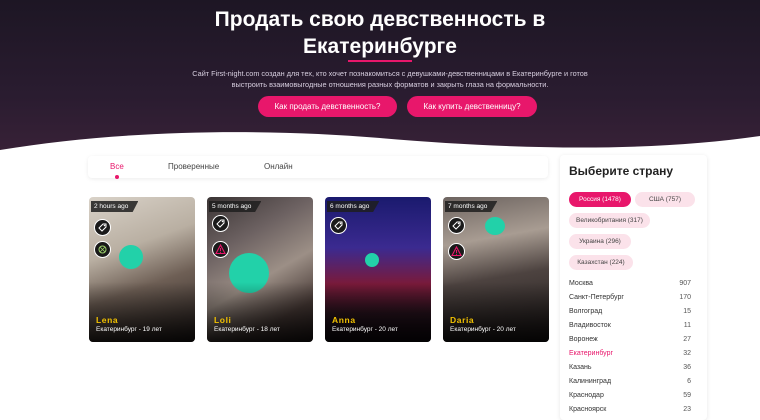 This screenshot has height=420, width=760. What do you see at coordinates (260, 269) in the screenshot?
I see `profile-card: 5 months ago Loli Екатеринбург - 18 лет` at bounding box center [260, 269].